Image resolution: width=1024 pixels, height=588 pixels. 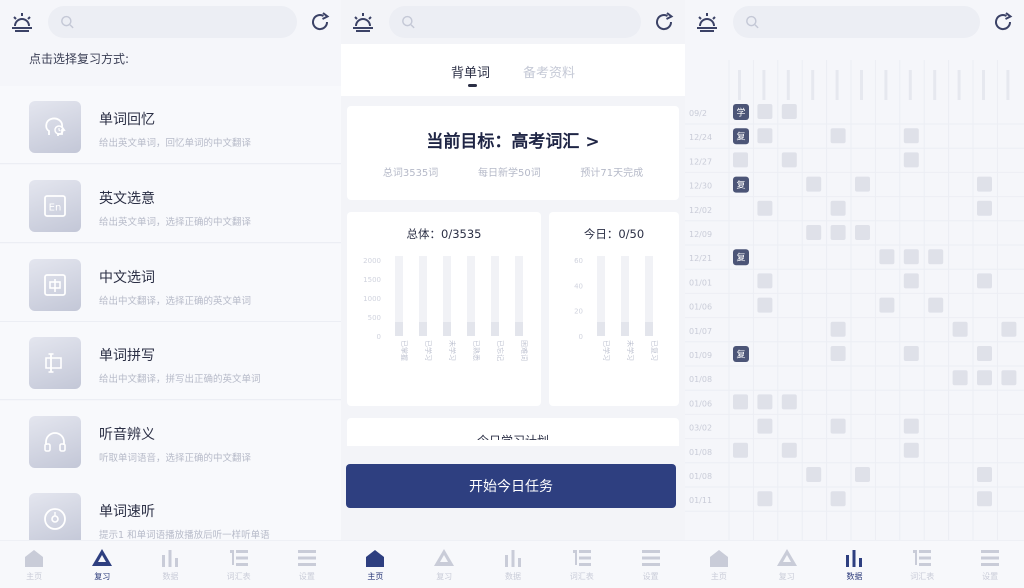 I want to click on start-today-task-button: 开始今日任务, so click(x=511, y=486).